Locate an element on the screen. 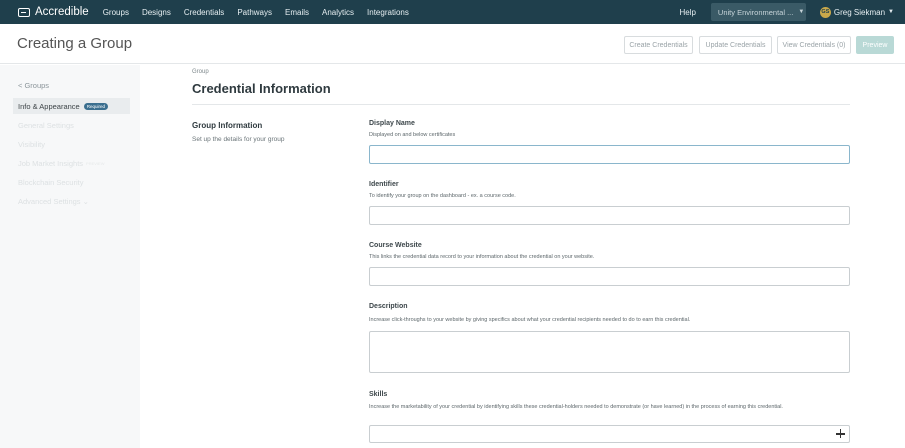 Image resolution: width=905 pixels, height=448 pixels. nav-item-credentials: Credentials is located at coordinates (204, 12).